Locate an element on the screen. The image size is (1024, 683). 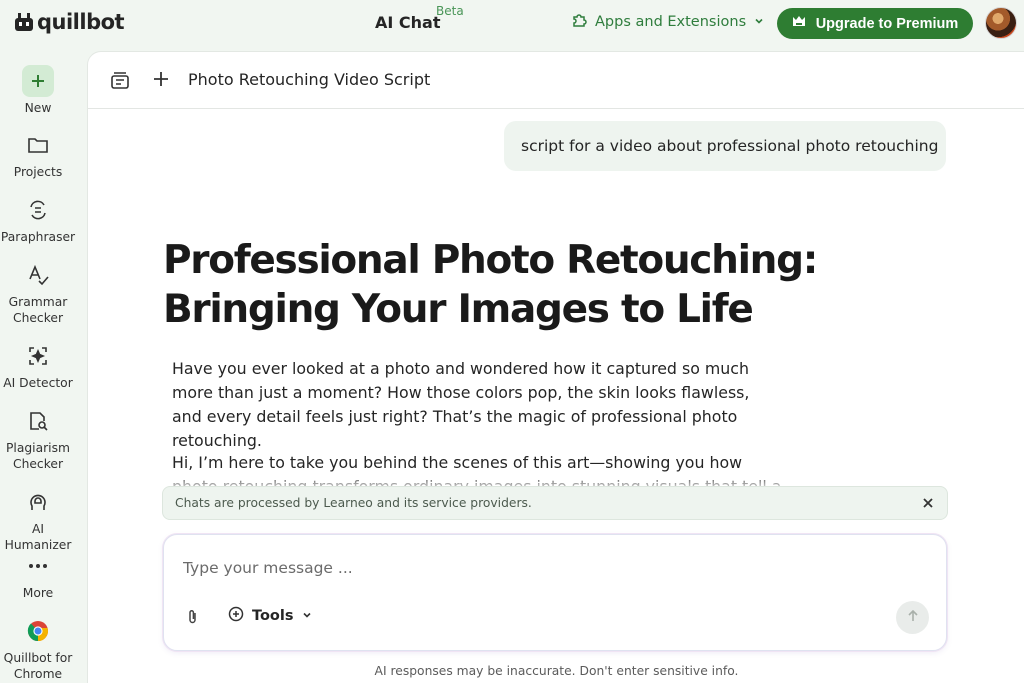
tools-menu: Tools is located at coordinates (270, 616).